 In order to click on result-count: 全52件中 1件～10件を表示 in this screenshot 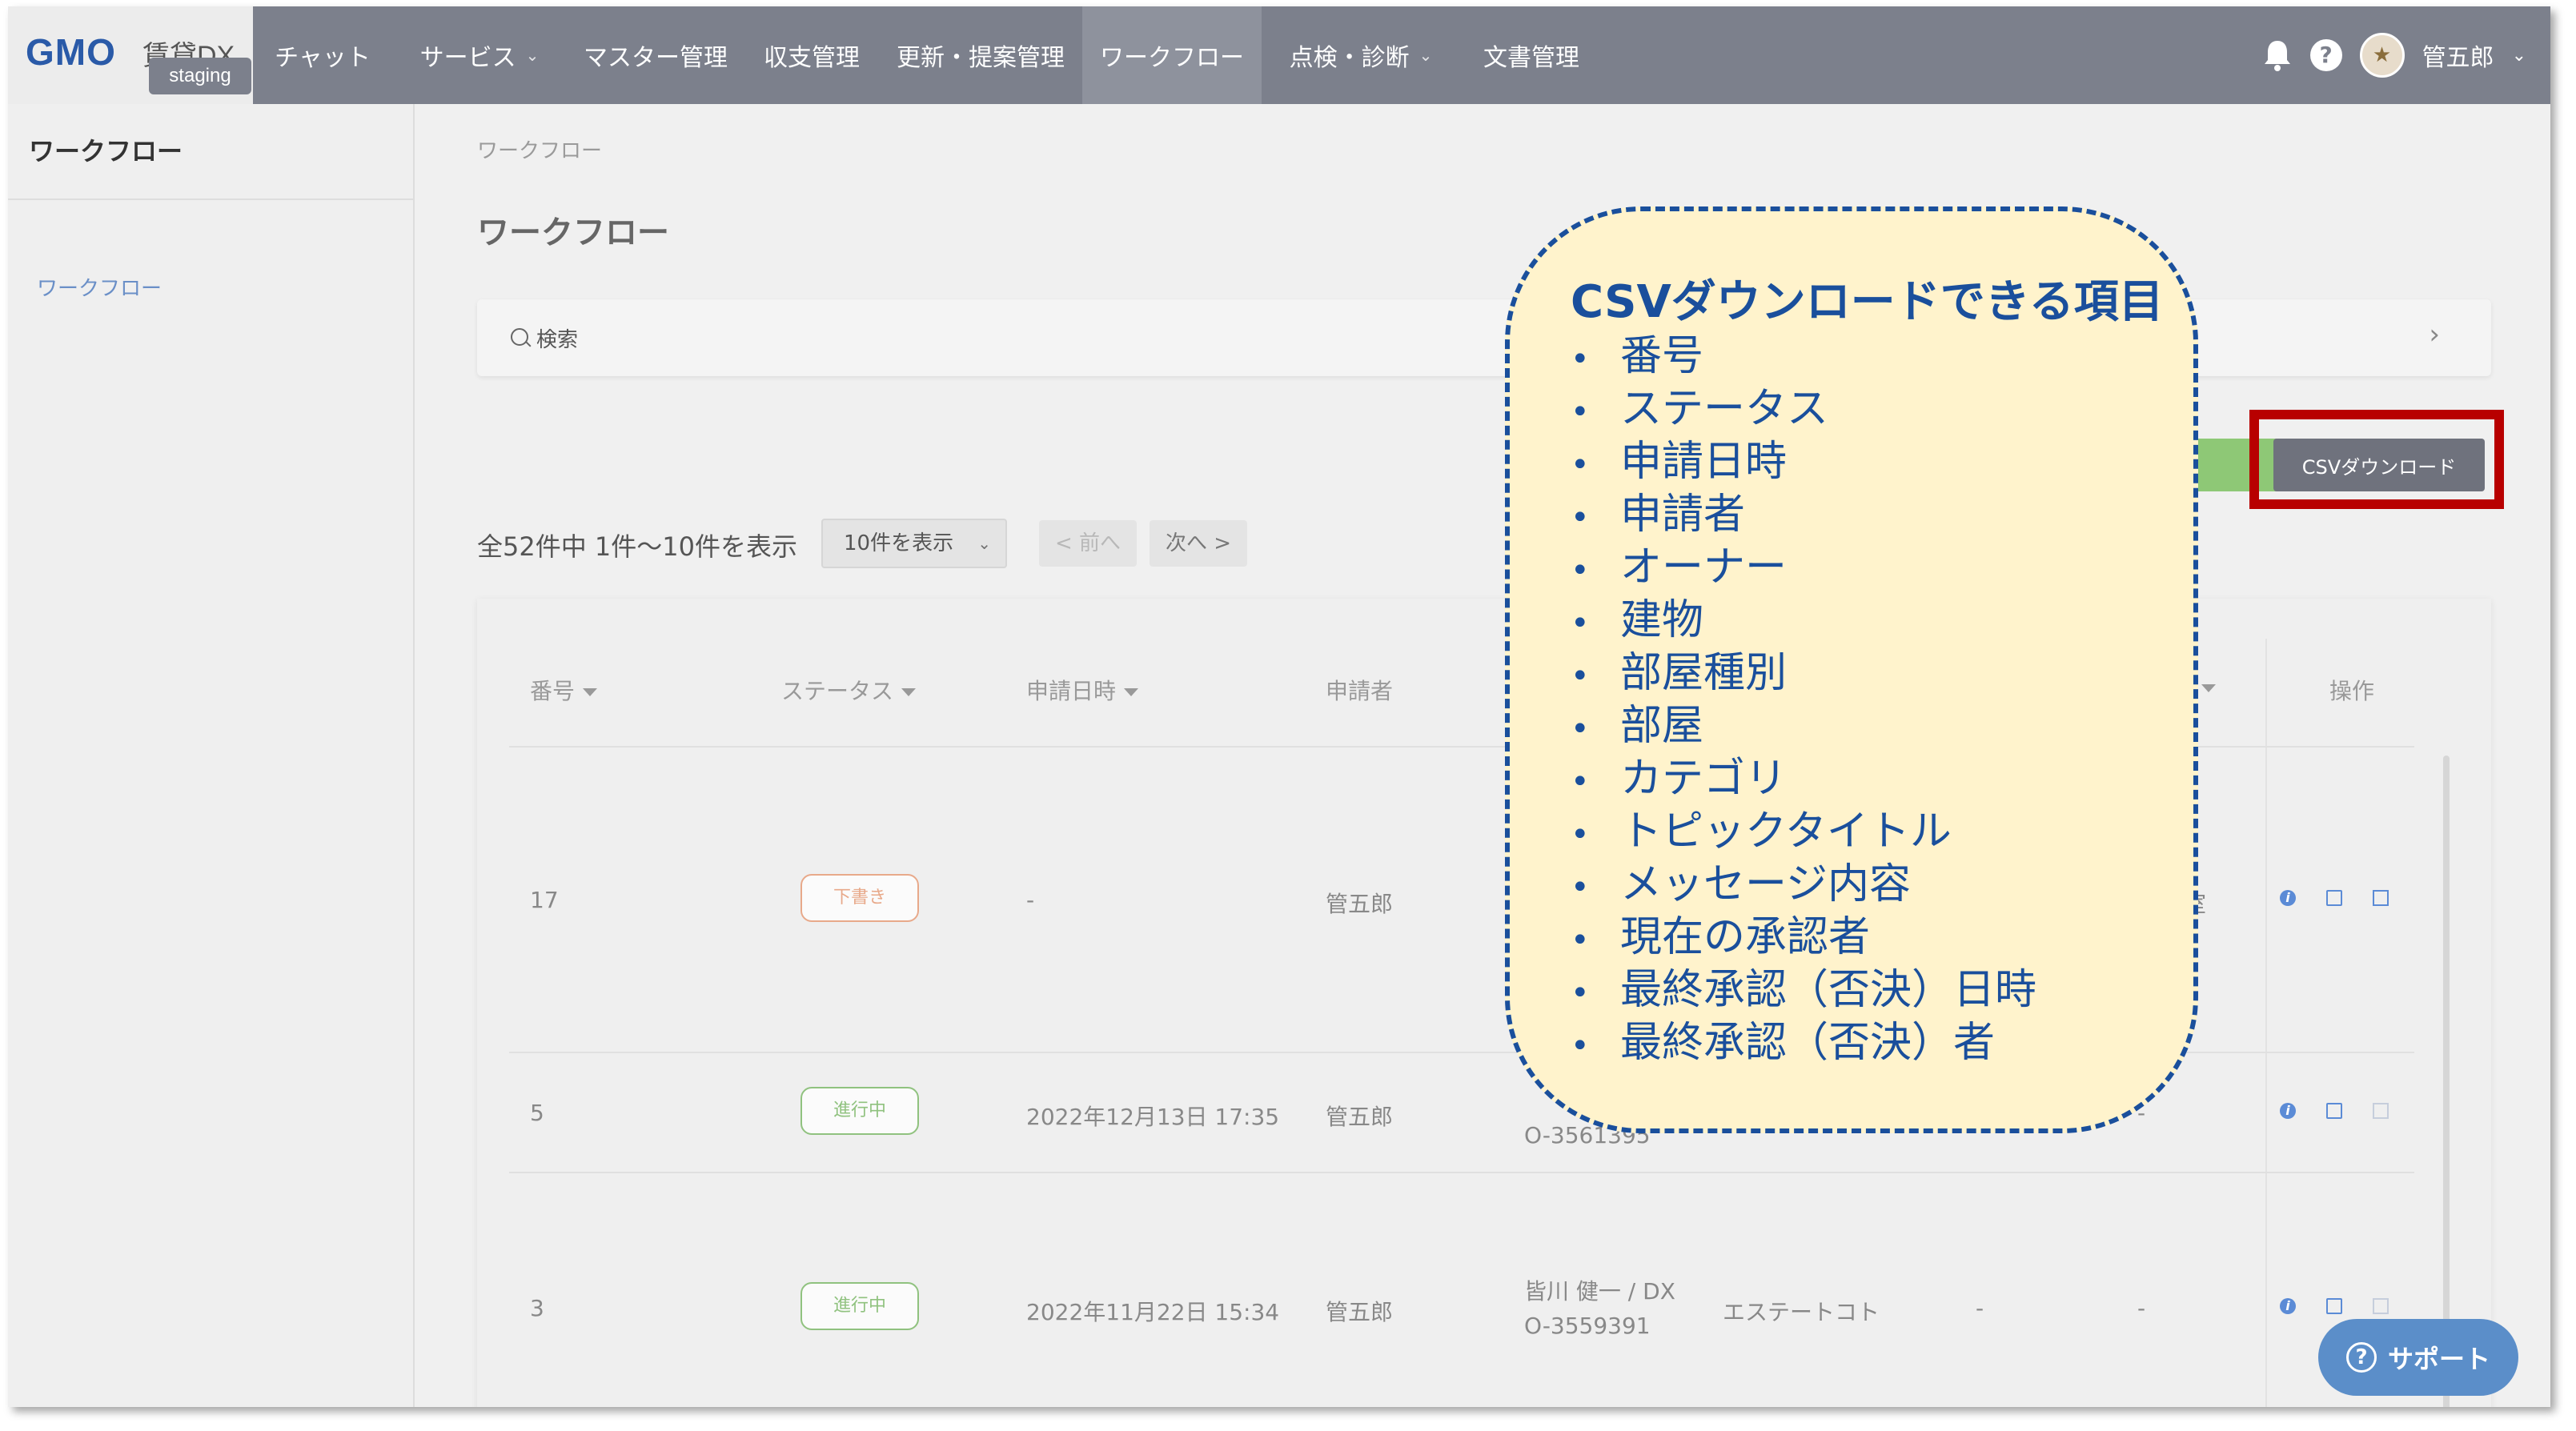, I will do `click(637, 546)`.